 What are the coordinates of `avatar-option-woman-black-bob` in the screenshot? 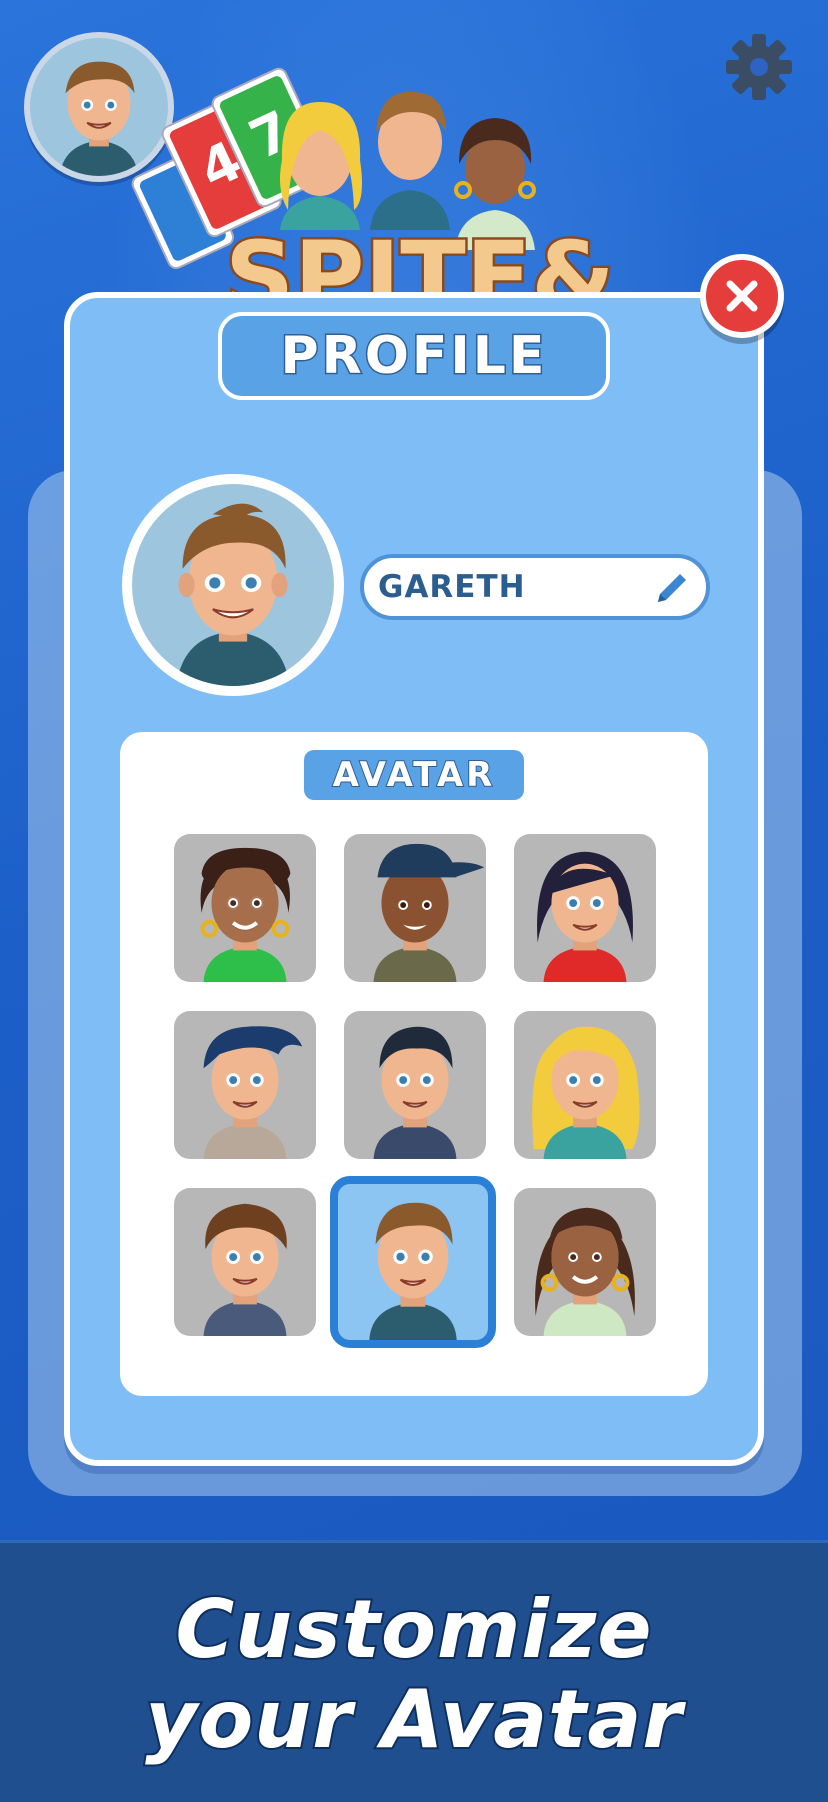 It's located at (585, 908).